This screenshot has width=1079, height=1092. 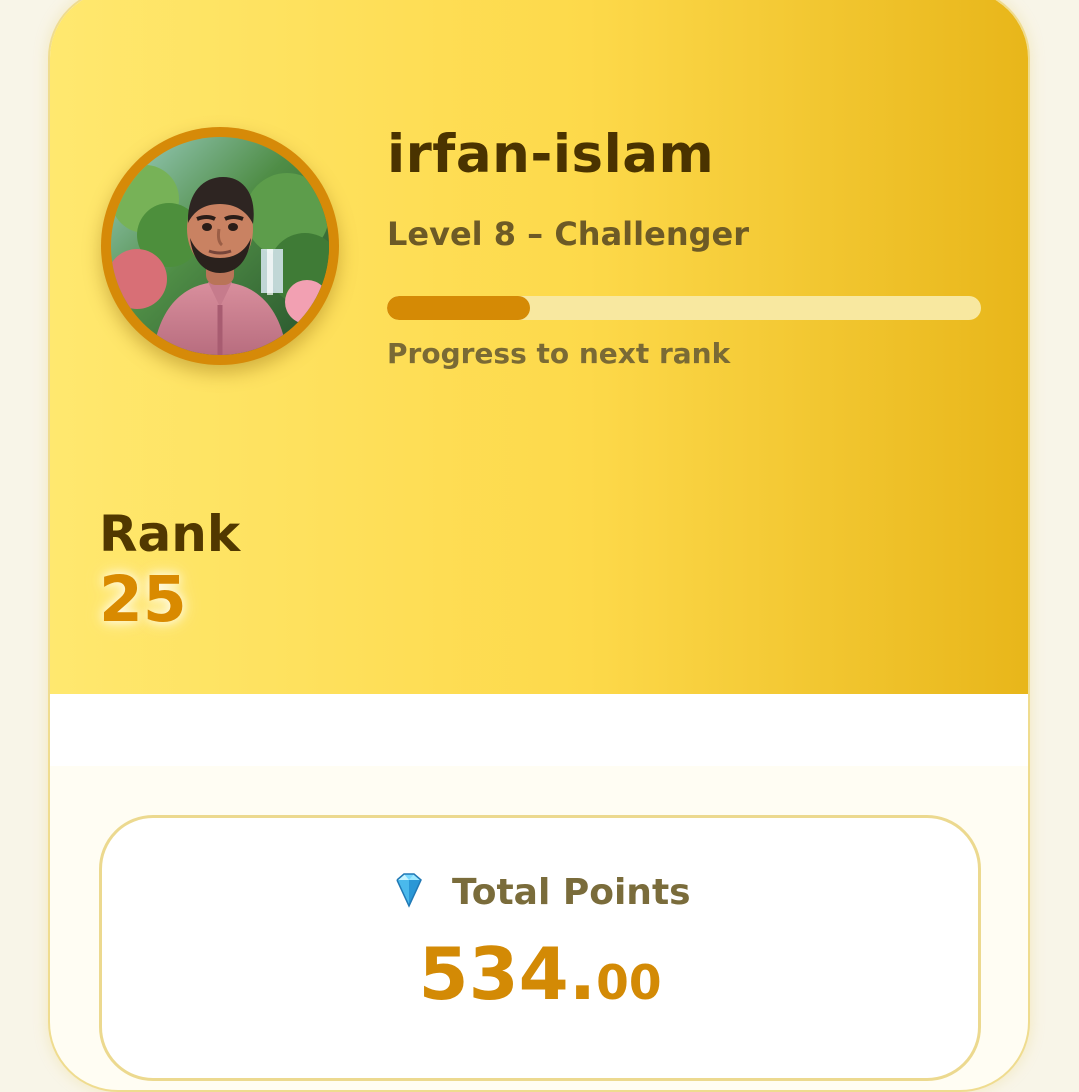 I want to click on total-points-title: Total Points, so click(x=571, y=892).